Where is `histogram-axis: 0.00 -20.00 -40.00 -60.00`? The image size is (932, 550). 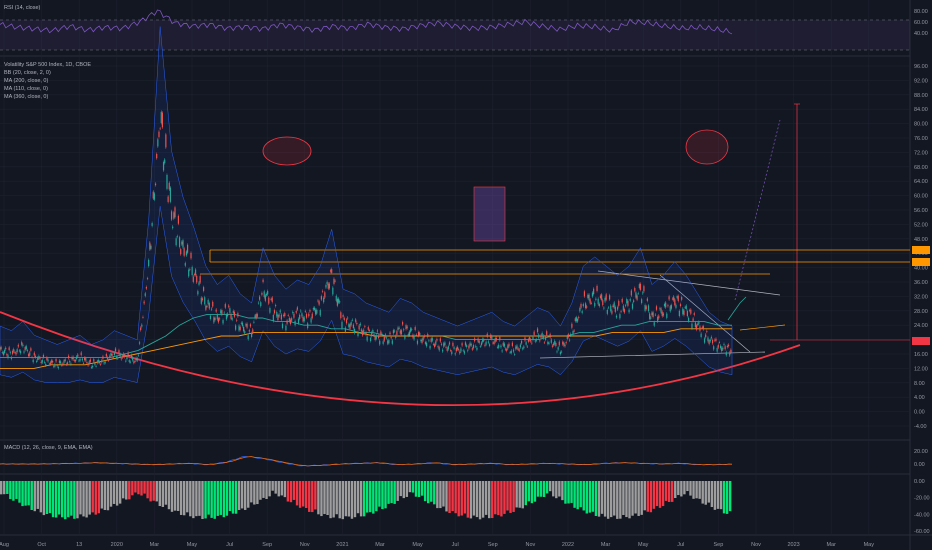
histogram-axis: 0.00 -20.00 -40.00 -60.00 is located at coordinates (922, 507).